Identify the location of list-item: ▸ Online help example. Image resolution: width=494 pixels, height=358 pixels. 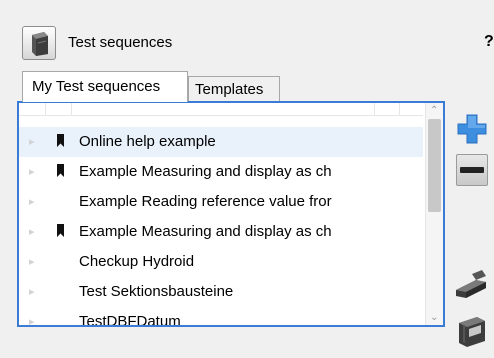
(221, 142).